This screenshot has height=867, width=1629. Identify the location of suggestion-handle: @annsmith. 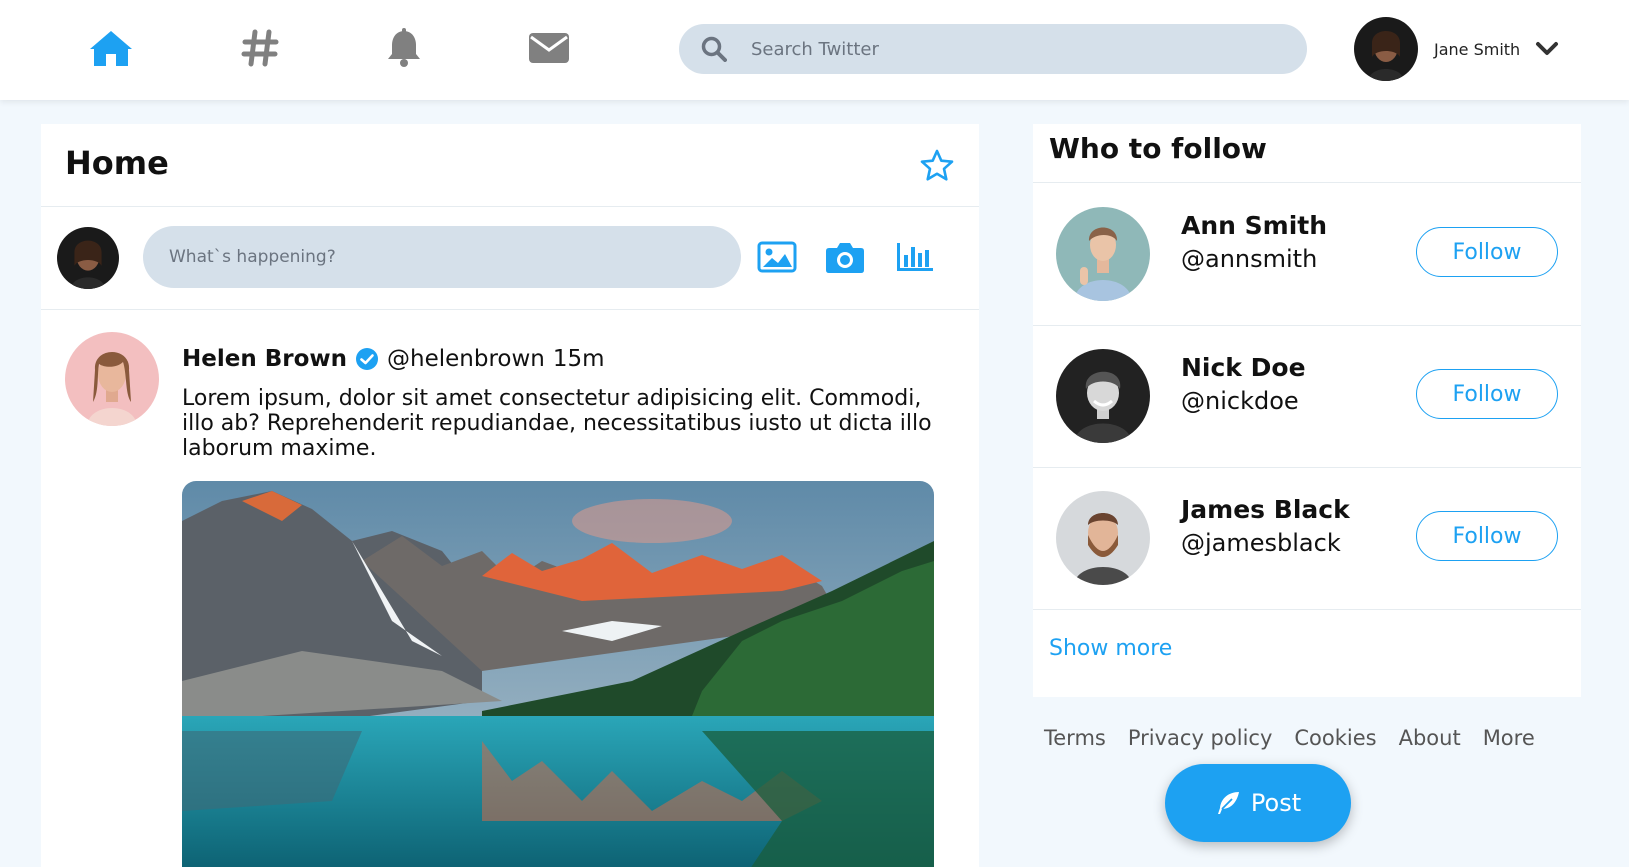
(1249, 259).